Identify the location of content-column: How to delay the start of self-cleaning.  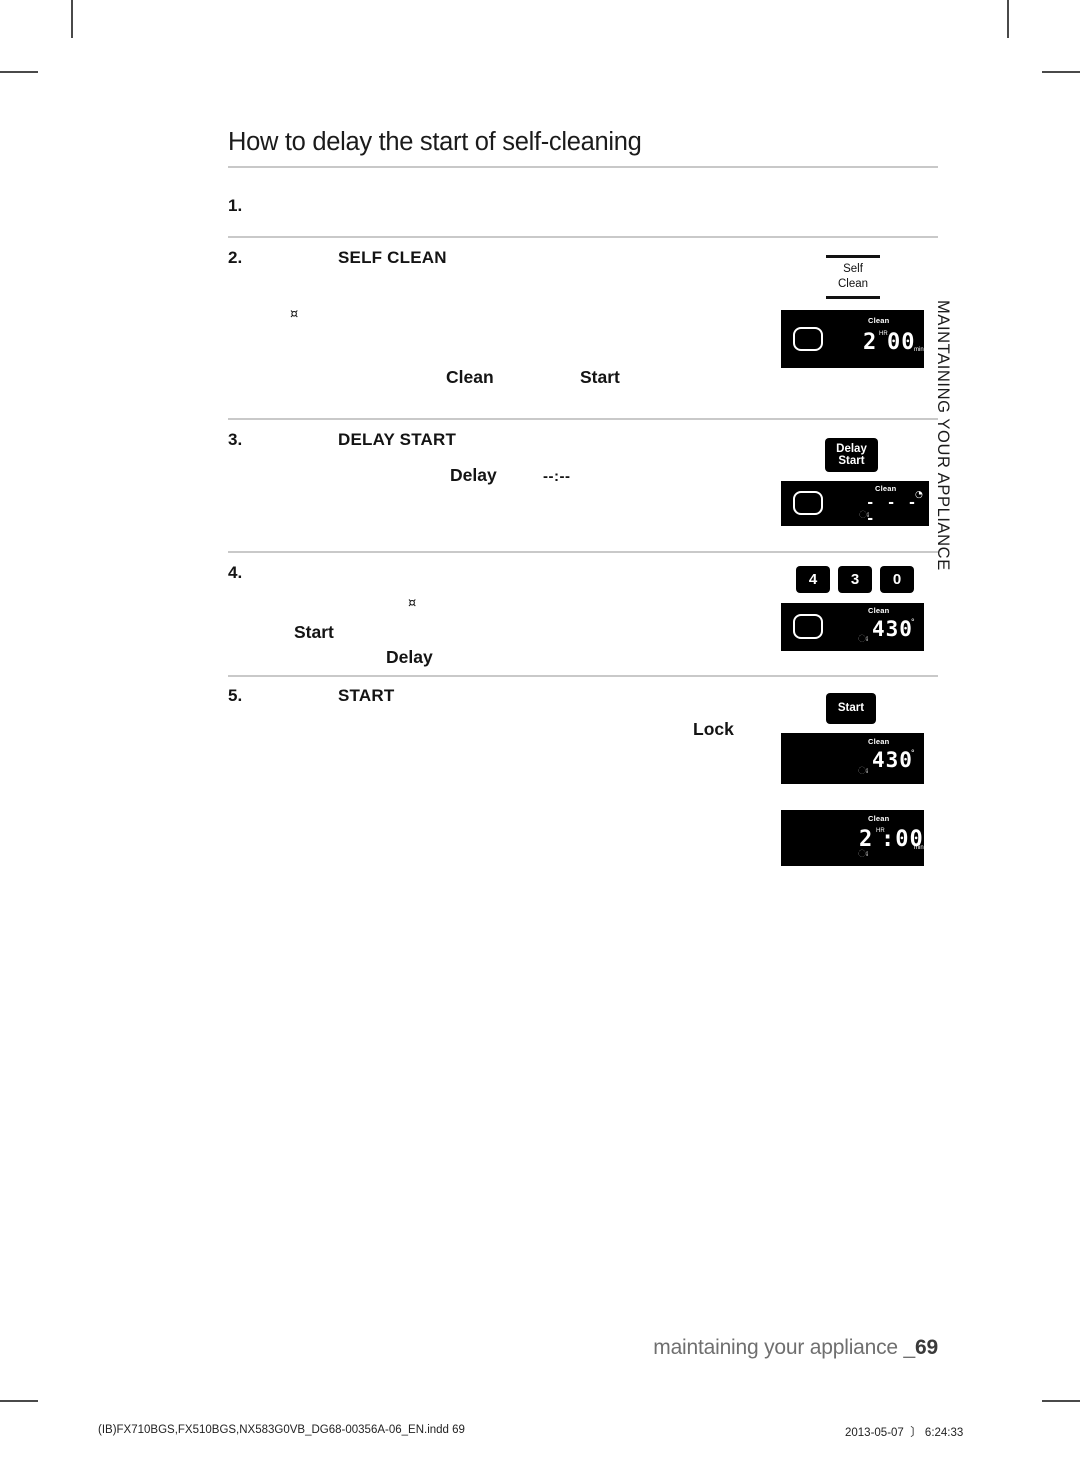
(583, 148).